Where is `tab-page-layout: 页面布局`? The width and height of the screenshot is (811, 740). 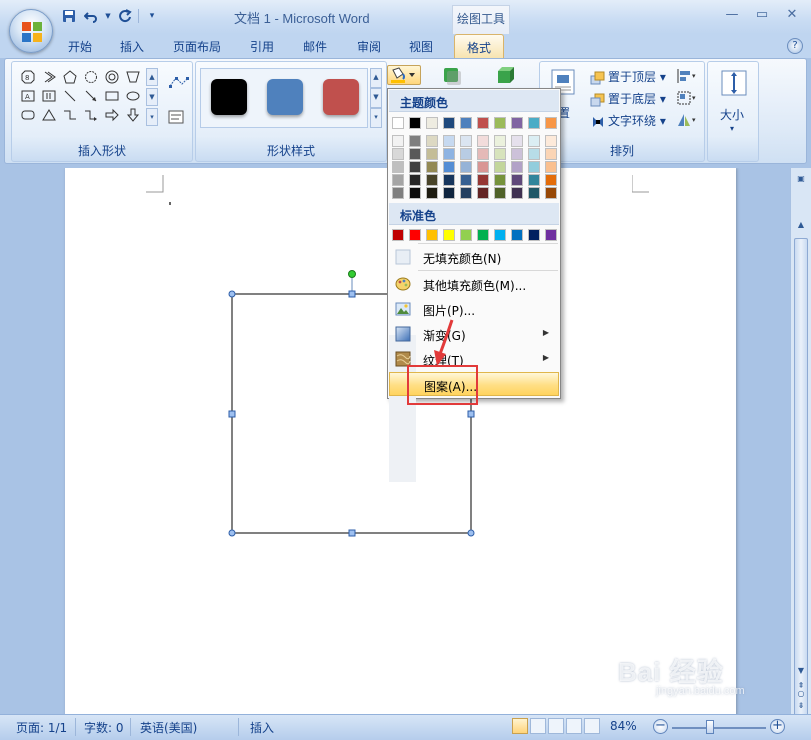 tab-page-layout: 页面布局 is located at coordinates (197, 46).